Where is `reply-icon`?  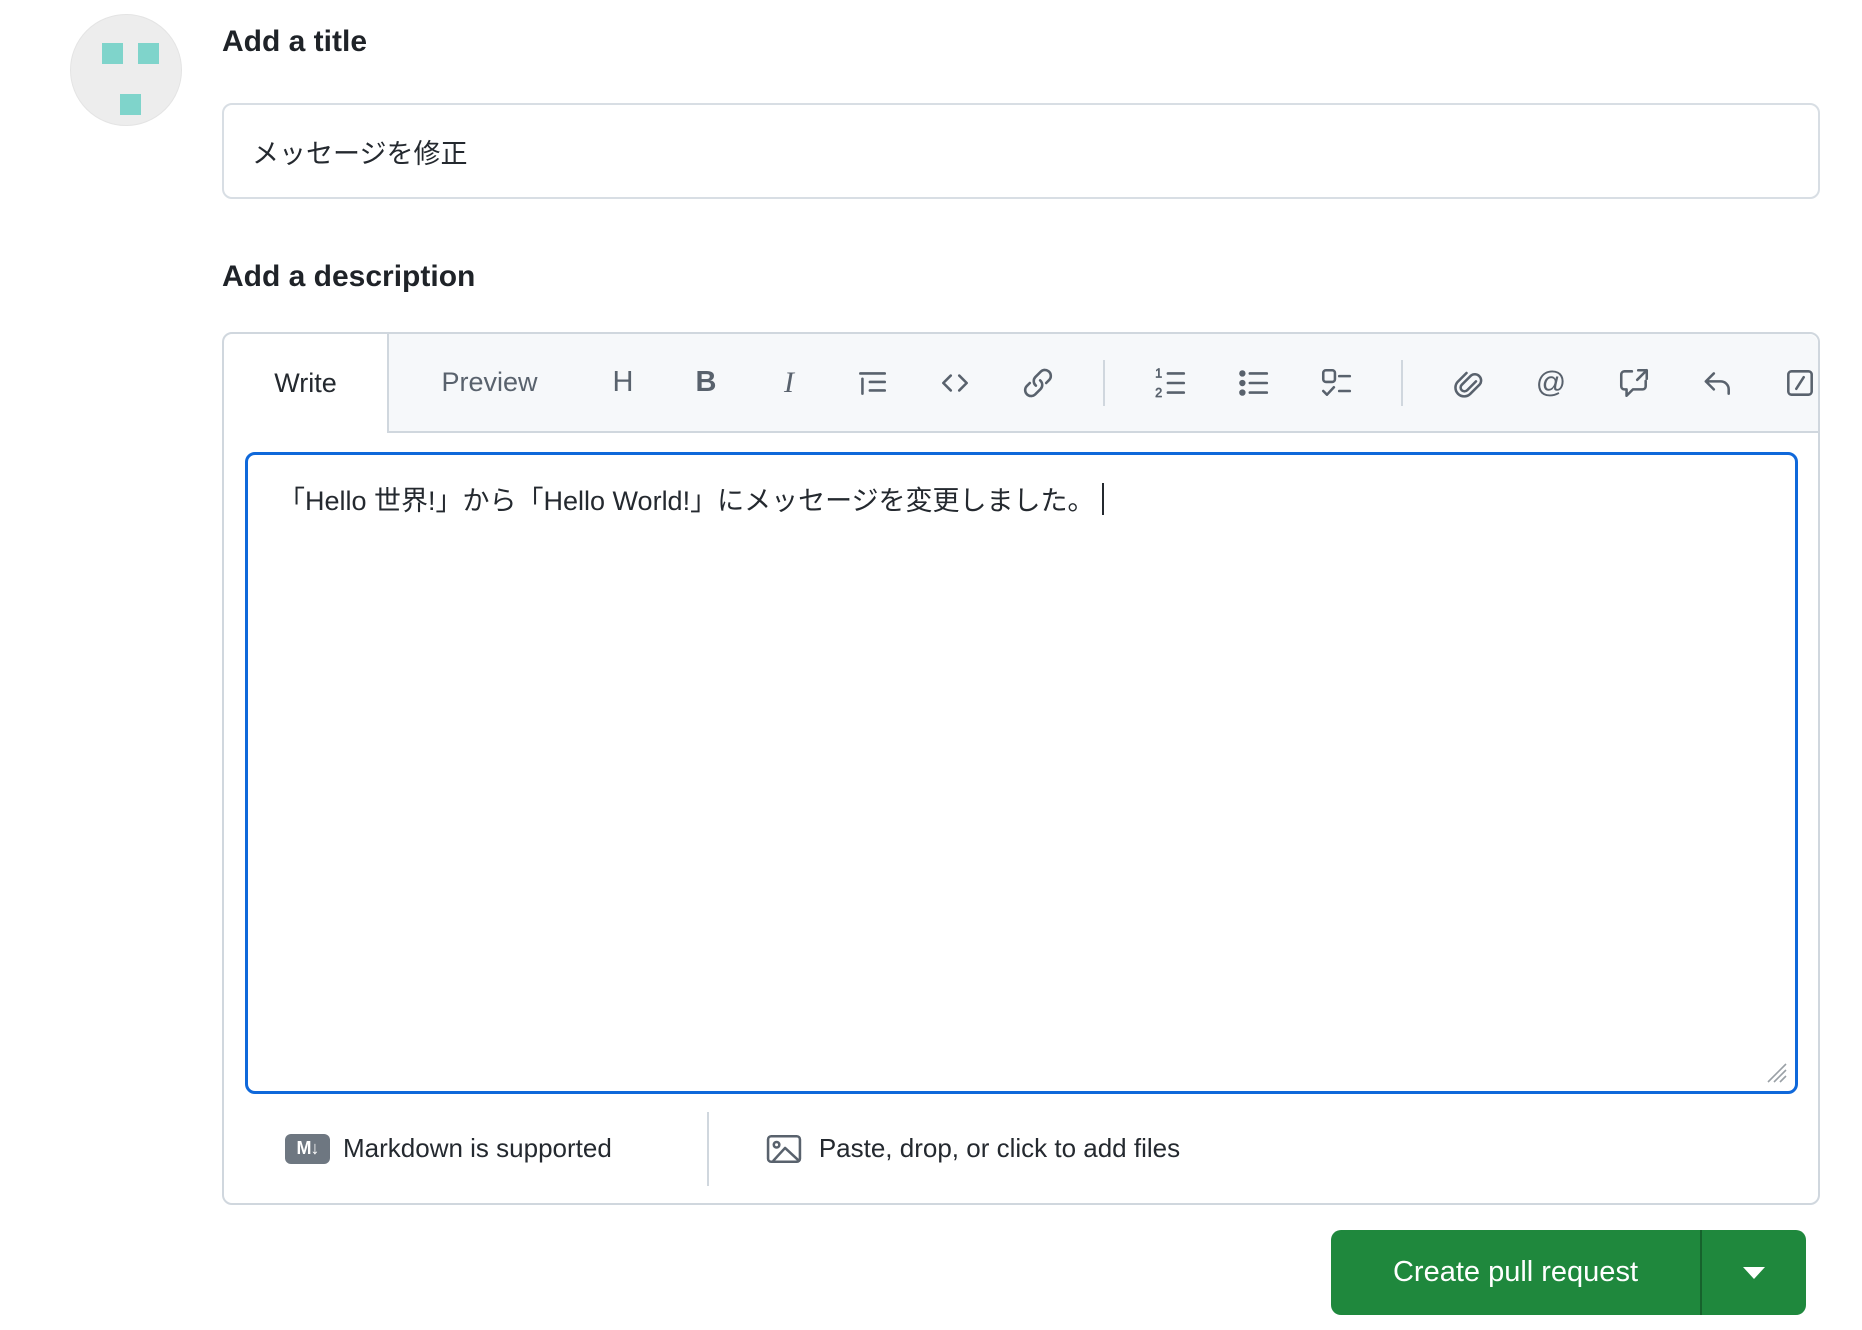
reply-icon is located at coordinates (1717, 383).